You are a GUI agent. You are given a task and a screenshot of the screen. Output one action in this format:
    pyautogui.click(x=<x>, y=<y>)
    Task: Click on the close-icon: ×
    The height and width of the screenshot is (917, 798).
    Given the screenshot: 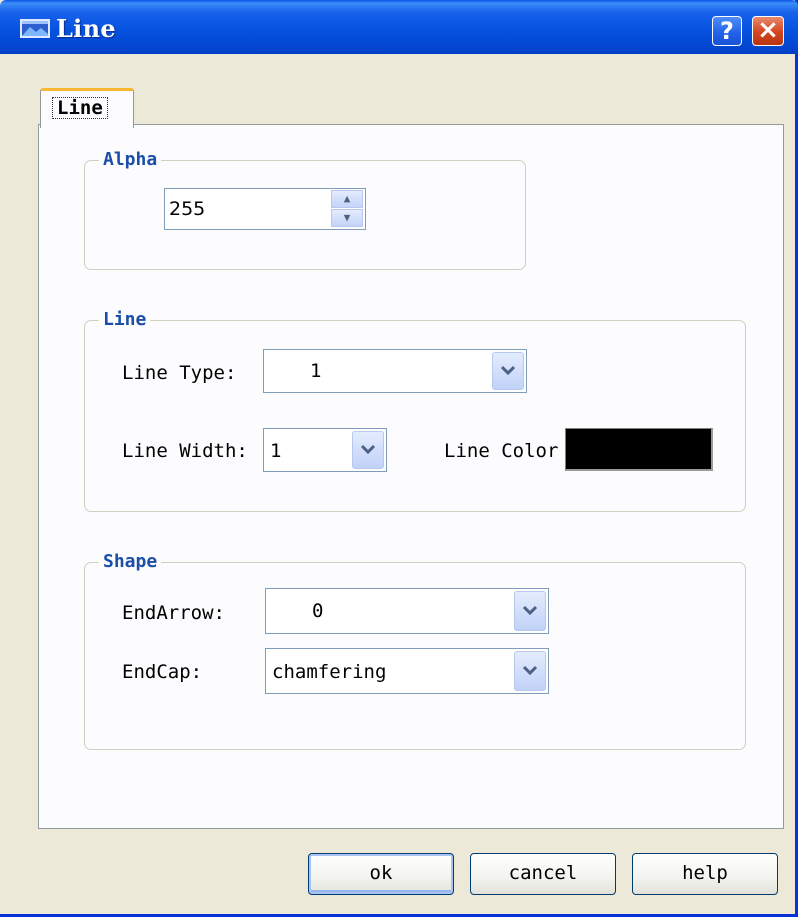 What is the action you would take?
    pyautogui.click(x=768, y=31)
    